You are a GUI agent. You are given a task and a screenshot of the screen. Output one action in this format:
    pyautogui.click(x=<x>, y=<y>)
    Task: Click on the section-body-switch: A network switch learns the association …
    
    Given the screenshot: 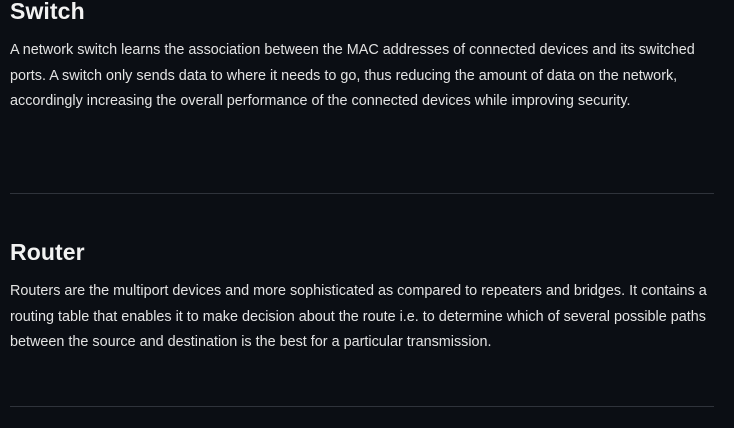 What is the action you would take?
    pyautogui.click(x=352, y=76)
    